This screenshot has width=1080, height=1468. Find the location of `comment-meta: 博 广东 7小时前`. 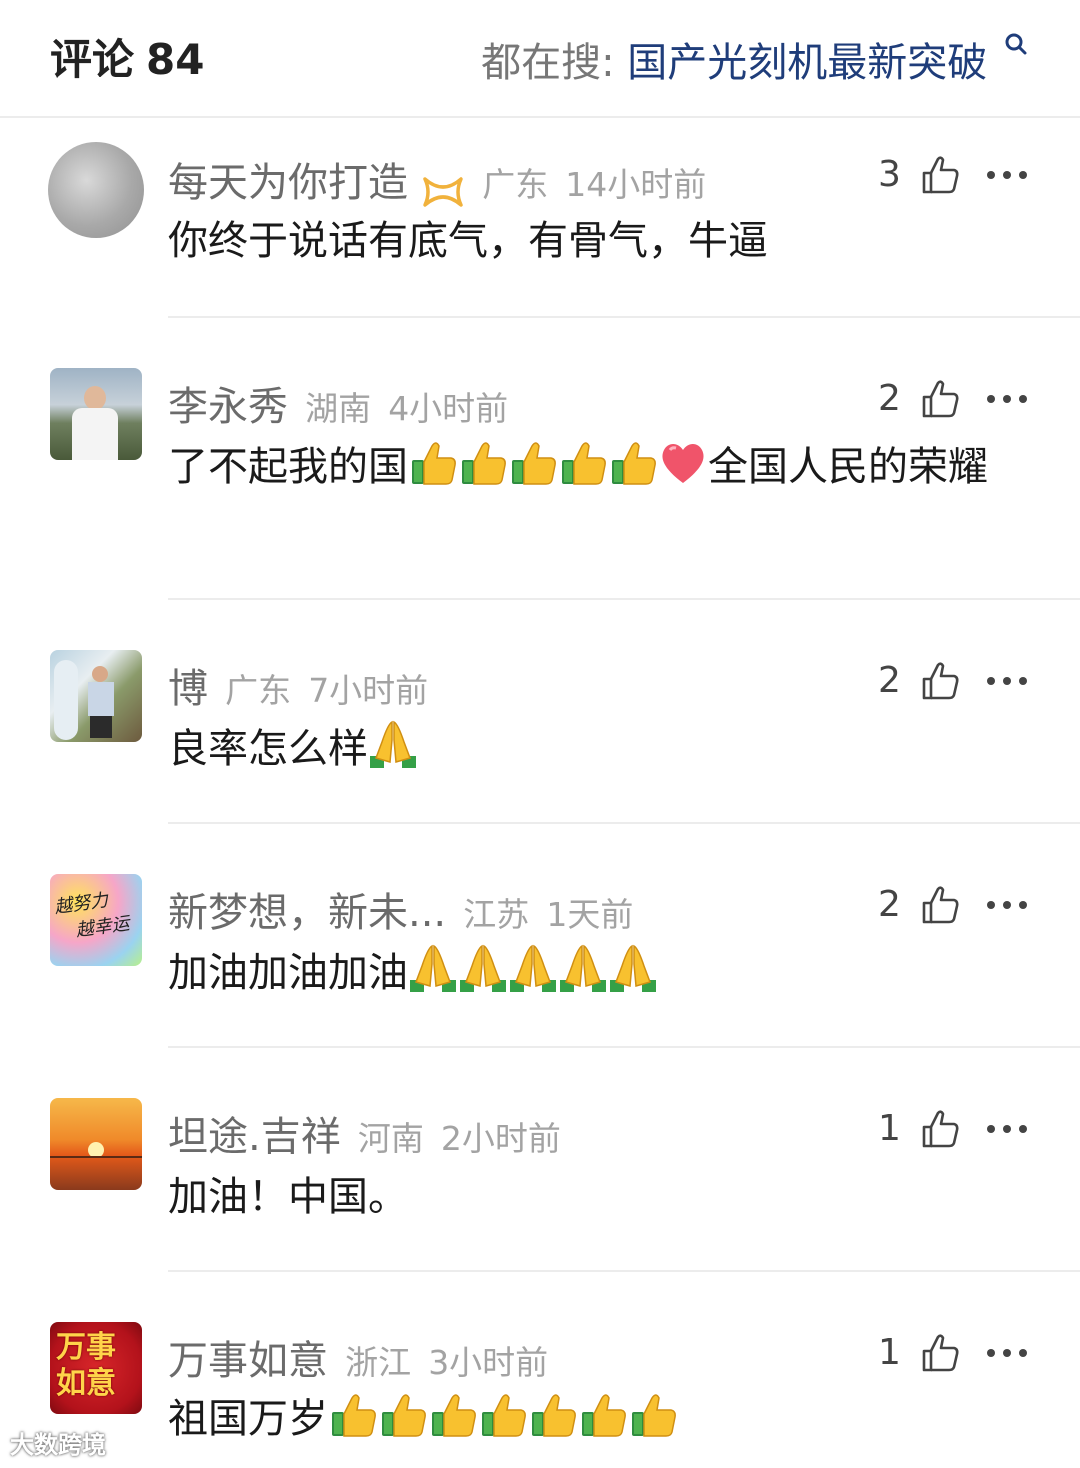

comment-meta: 博 广东 7小时前 is located at coordinates (298, 685).